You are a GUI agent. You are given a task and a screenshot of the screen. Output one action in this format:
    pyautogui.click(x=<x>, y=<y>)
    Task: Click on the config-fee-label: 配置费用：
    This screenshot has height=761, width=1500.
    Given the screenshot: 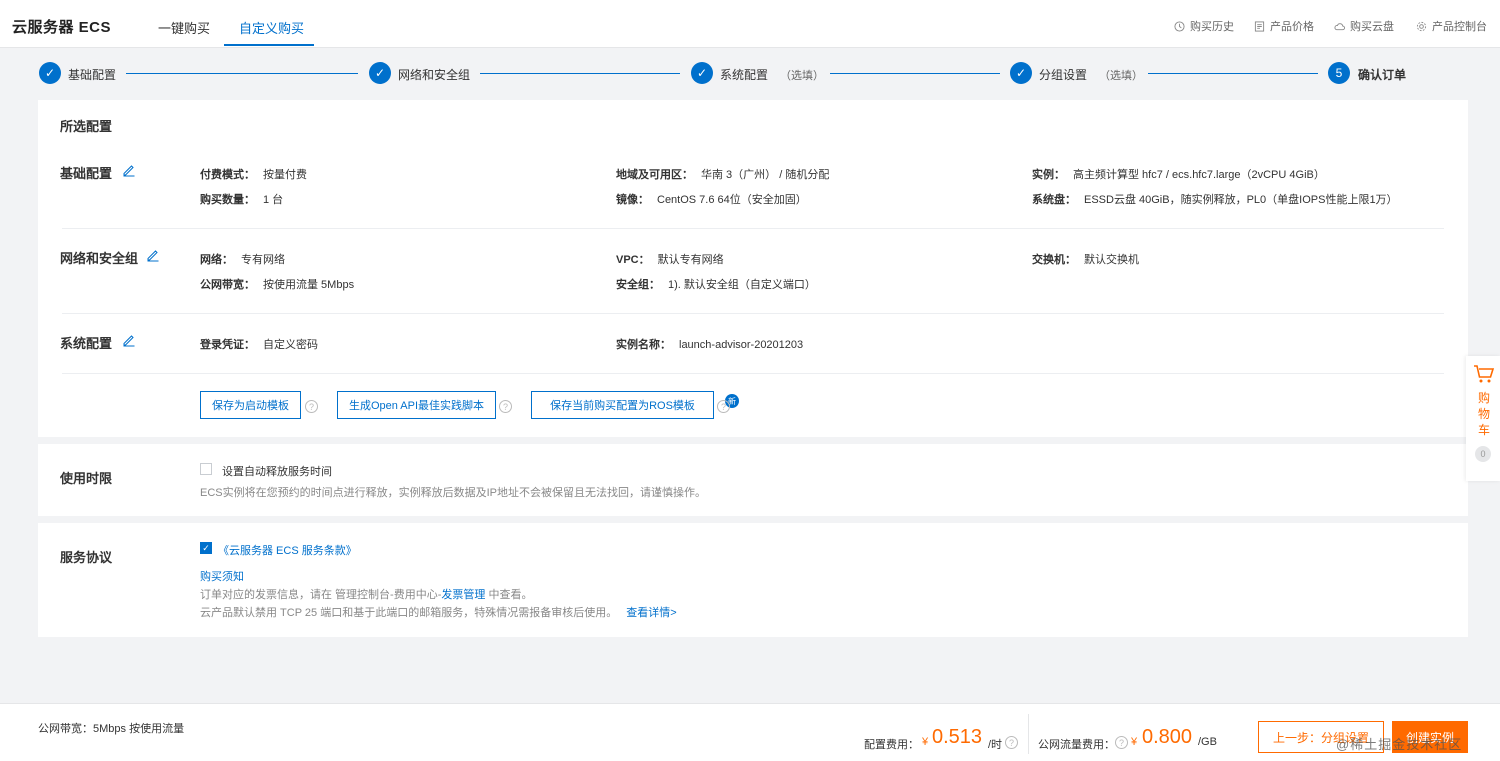 What is the action you would take?
    pyautogui.click(x=891, y=745)
    